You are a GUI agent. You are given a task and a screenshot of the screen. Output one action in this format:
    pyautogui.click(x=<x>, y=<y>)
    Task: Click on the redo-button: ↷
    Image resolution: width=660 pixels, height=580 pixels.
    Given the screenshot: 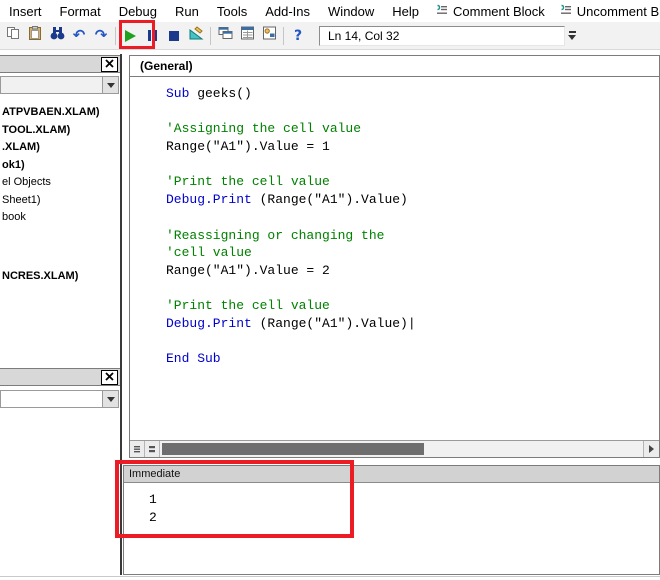 What is the action you would take?
    pyautogui.click(x=101, y=36)
    